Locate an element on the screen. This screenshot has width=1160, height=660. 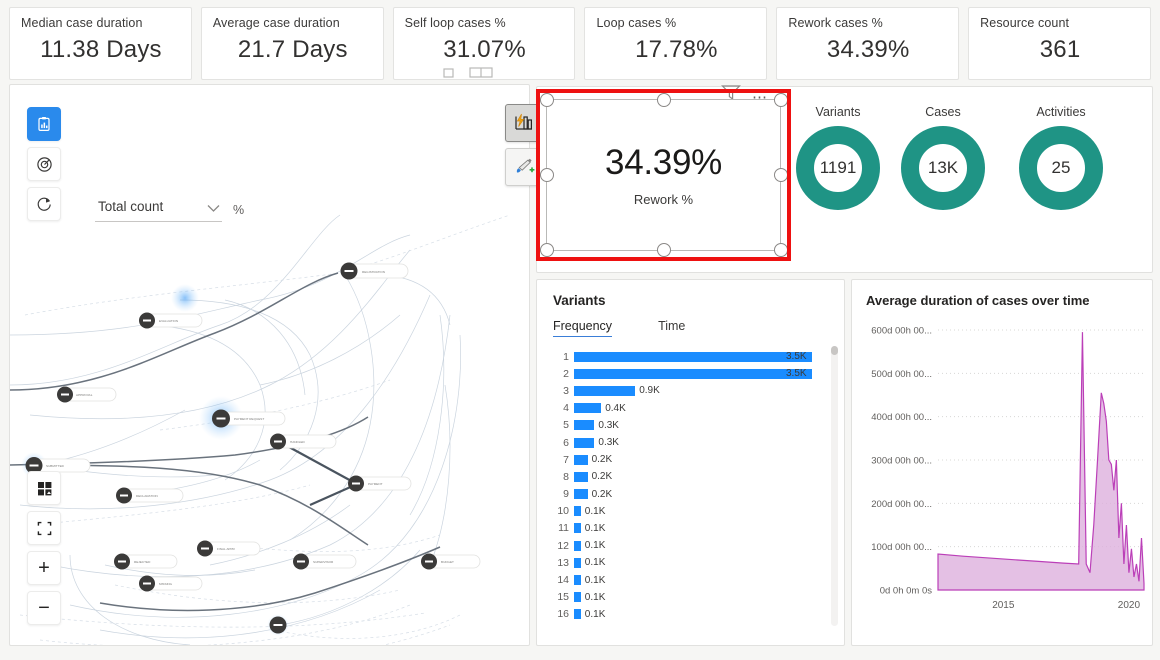
variant-bar-row: 1 3.5K is located at coordinates (690, 356).